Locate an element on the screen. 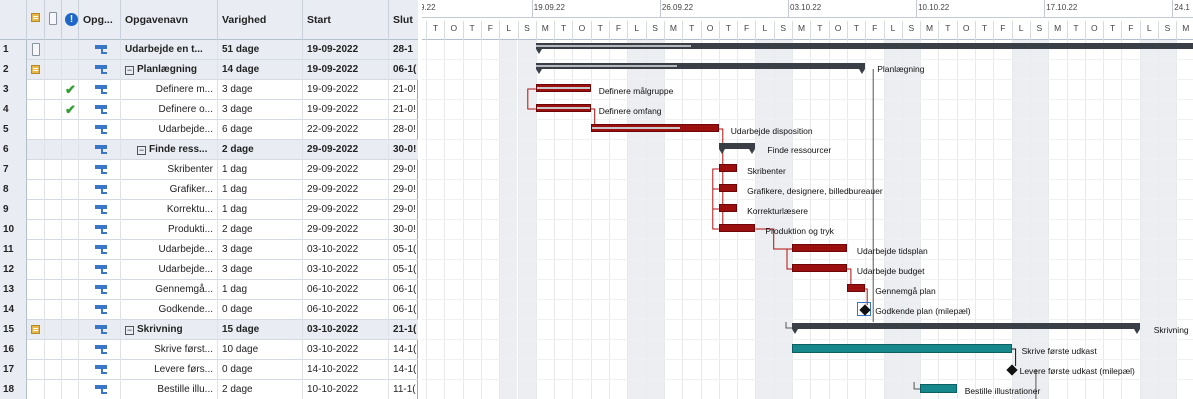  duration-header: Varighed is located at coordinates (260, 20).